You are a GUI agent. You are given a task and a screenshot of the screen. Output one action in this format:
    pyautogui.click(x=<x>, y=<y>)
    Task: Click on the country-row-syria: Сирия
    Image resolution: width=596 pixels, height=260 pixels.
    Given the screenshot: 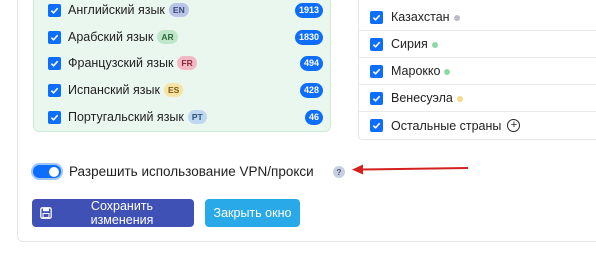 What is the action you would take?
    pyautogui.click(x=477, y=44)
    